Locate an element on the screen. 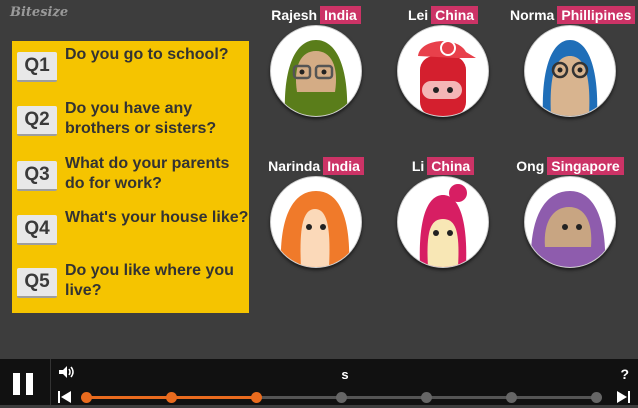 This screenshot has width=638, height=408. question-2: Q2 Do you have any brothers or sisters? is located at coordinates (133, 119).